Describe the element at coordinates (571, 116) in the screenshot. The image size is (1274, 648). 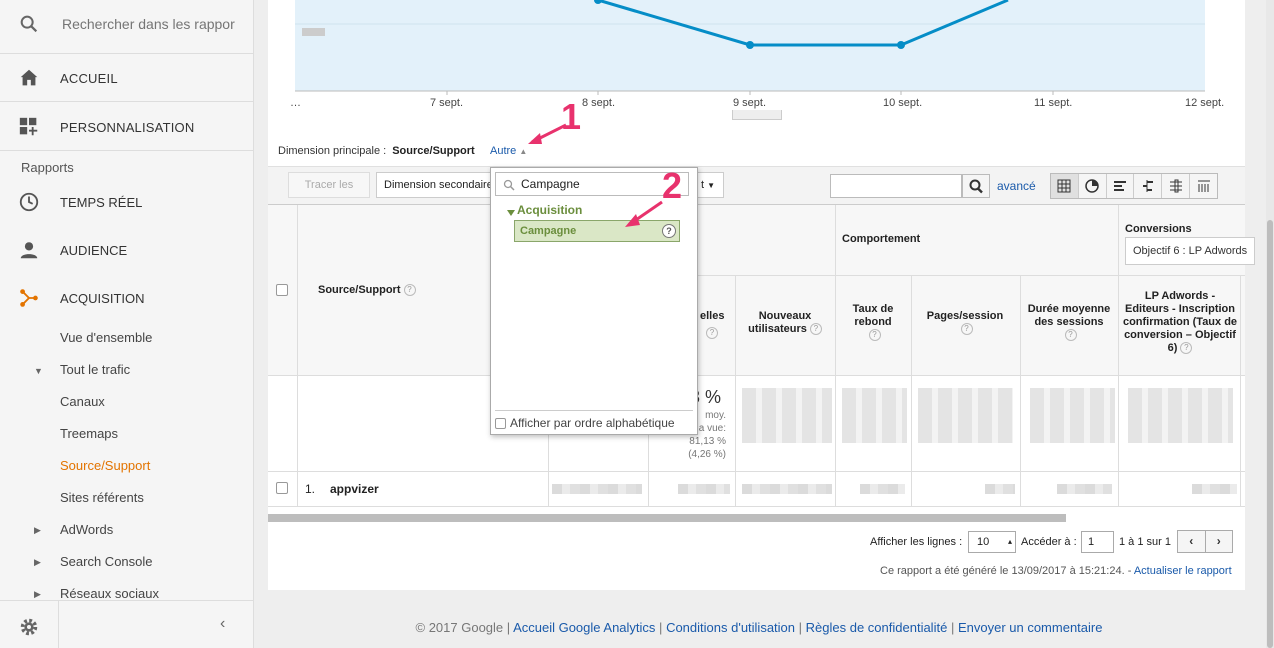
I see `annotation-number-1: 1` at that location.